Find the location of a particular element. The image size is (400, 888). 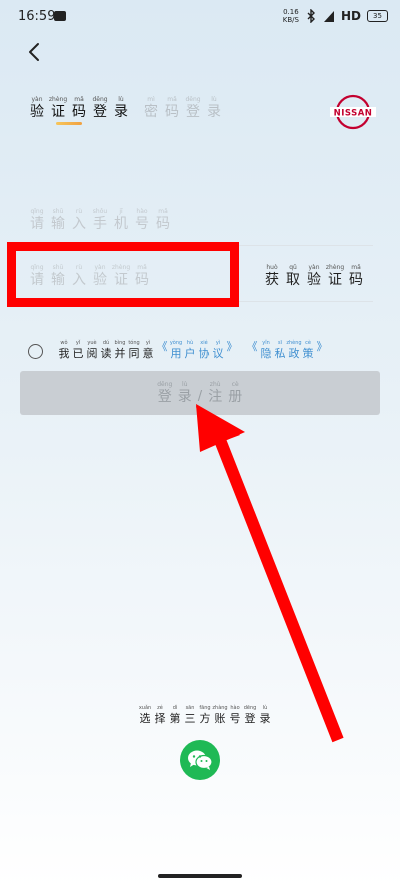

pinyin: hù is located at coordinates (190, 343).